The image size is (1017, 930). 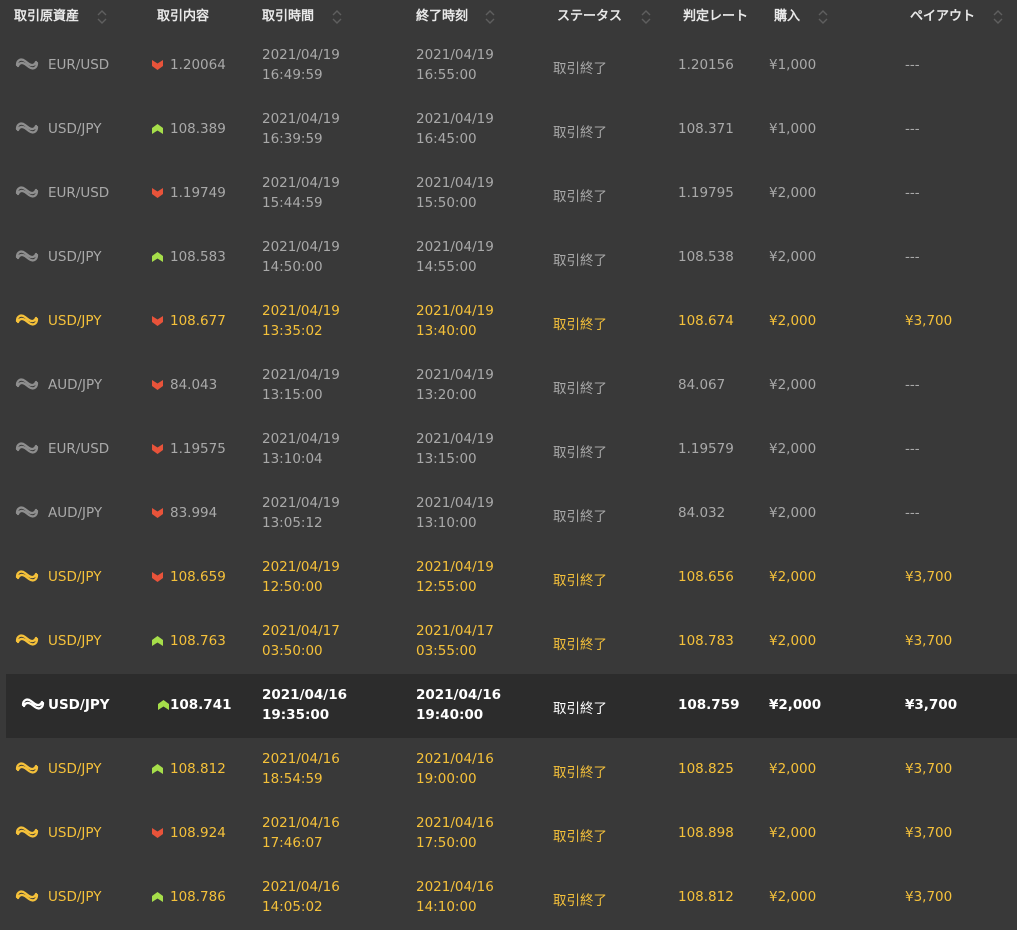 What do you see at coordinates (458, 705) in the screenshot?
I see `end-datetime: 2021/04/16 19:40:00` at bounding box center [458, 705].